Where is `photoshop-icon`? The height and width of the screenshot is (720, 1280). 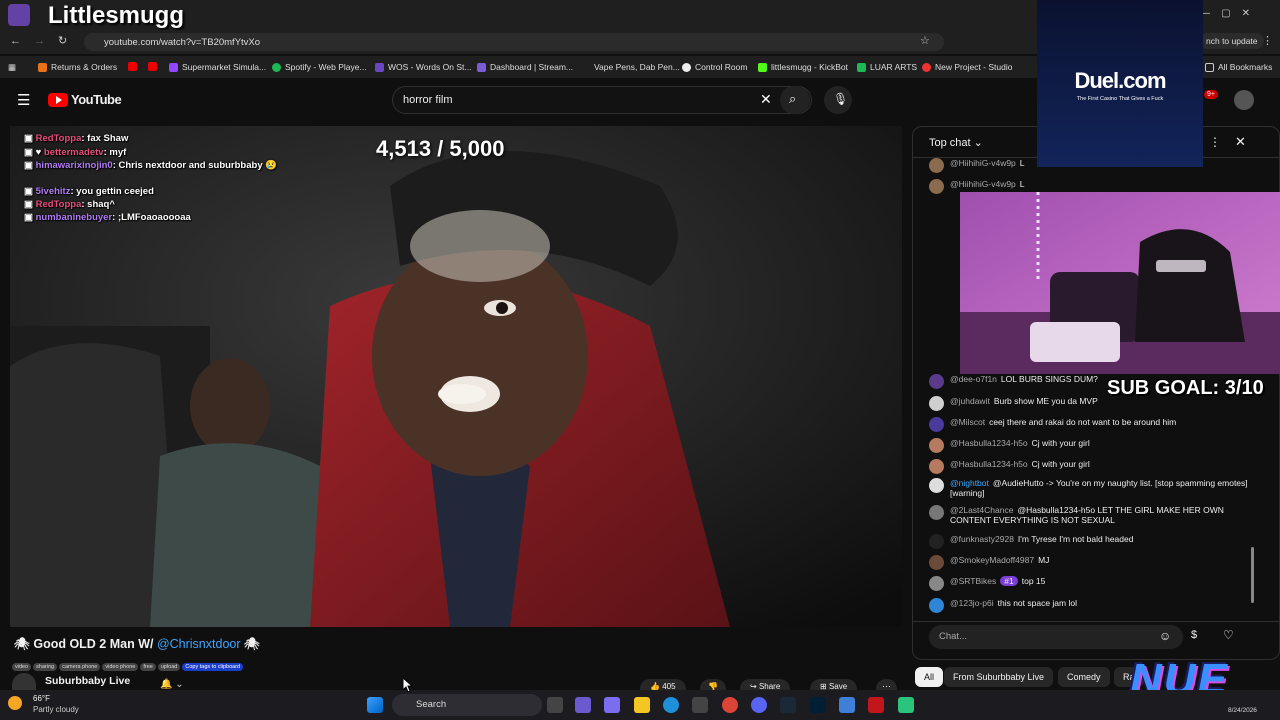
photoshop-icon is located at coordinates (818, 705).